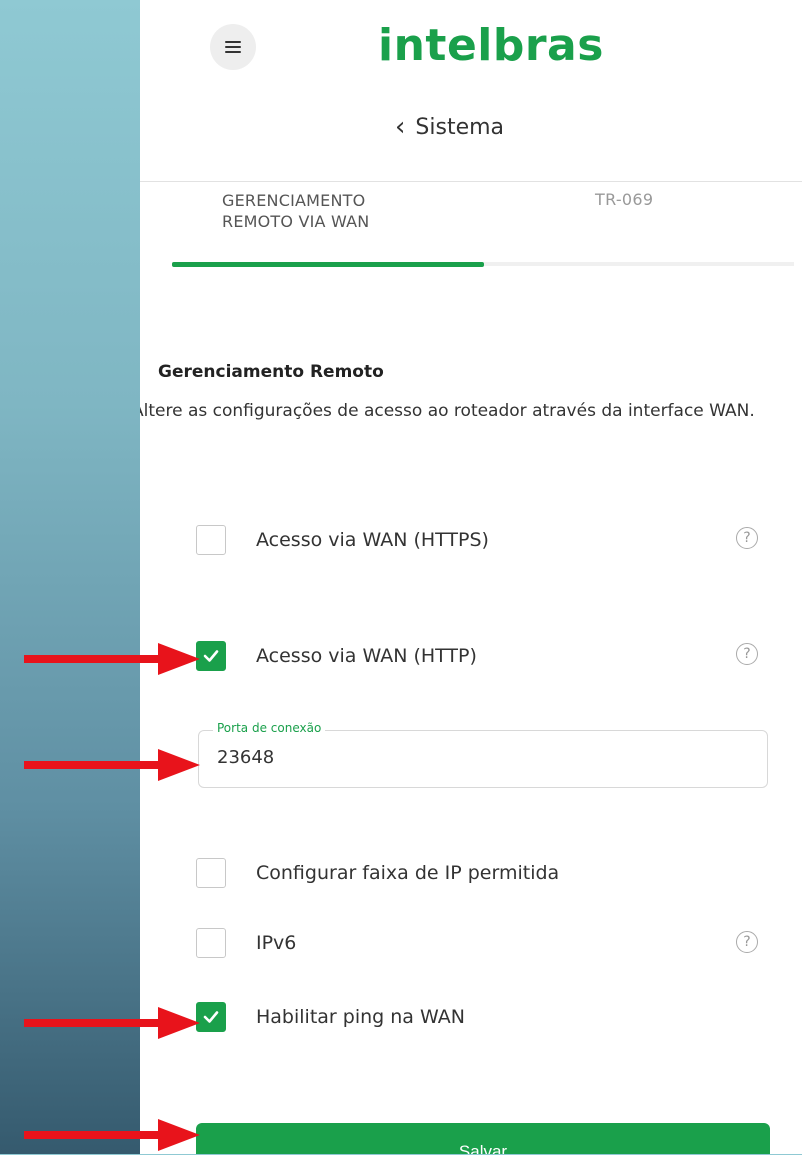 This screenshot has width=802, height=1155. Describe the element at coordinates (276, 943) in the screenshot. I see `option-label: IPv6` at that location.